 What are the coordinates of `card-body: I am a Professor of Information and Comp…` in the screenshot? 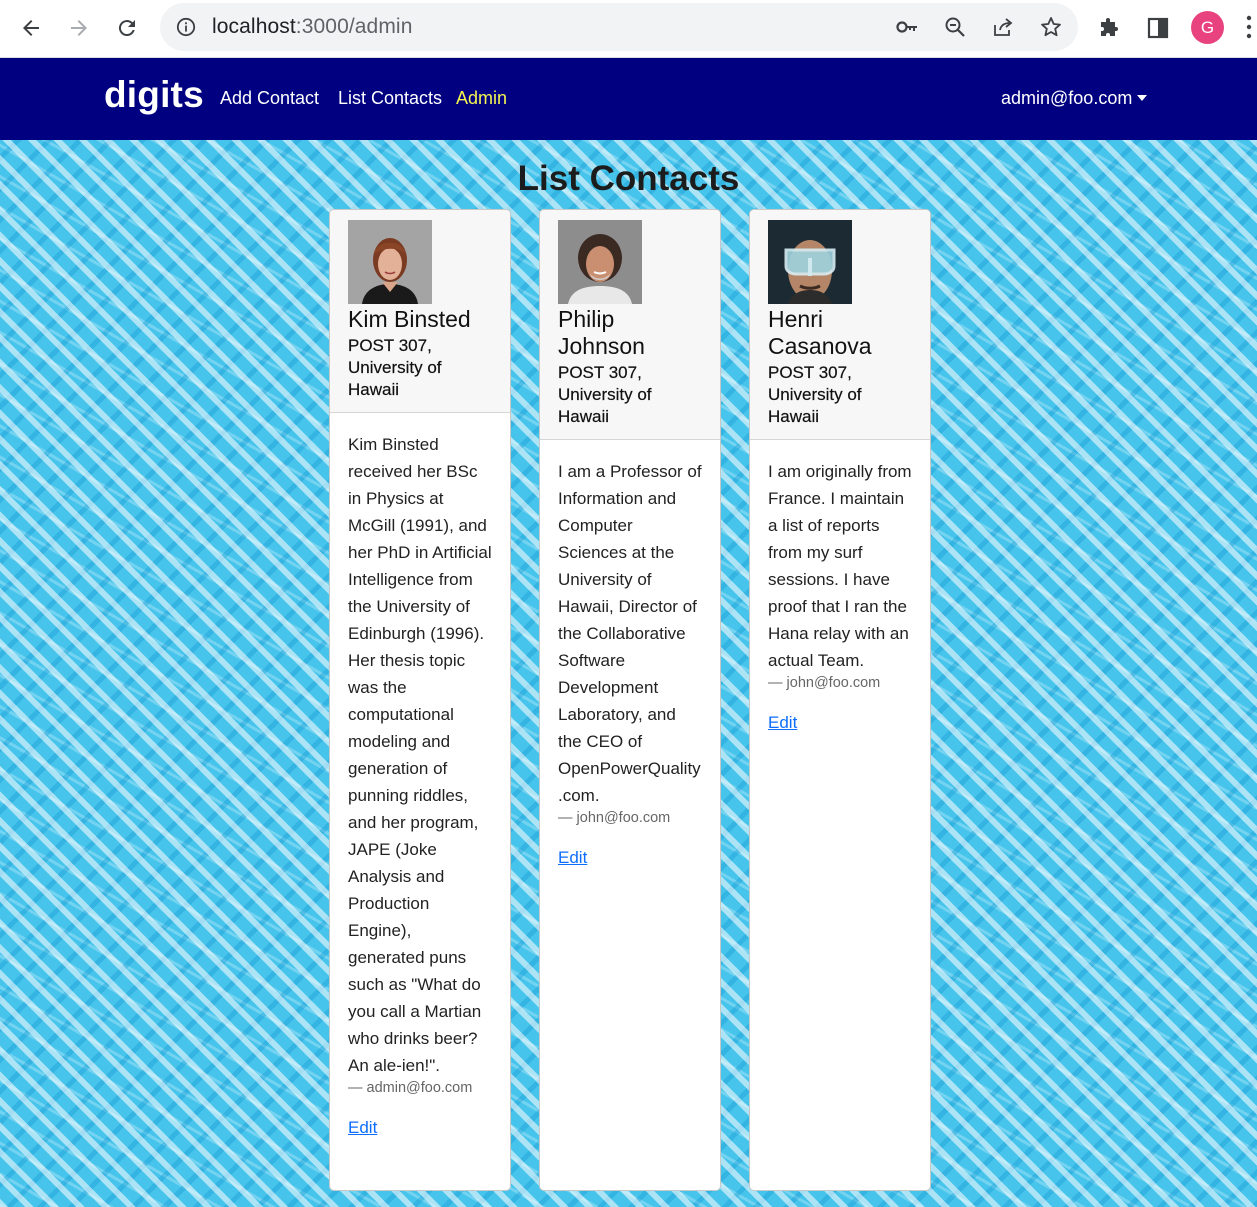 It's located at (630, 654).